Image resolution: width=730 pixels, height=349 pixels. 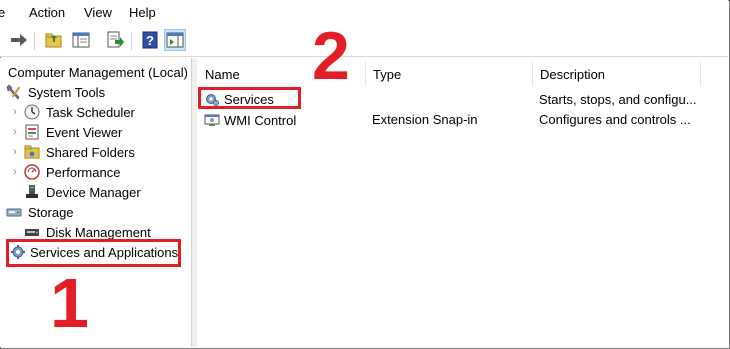 What do you see at coordinates (616, 74) in the screenshot?
I see `column-header-description: Description` at bounding box center [616, 74].